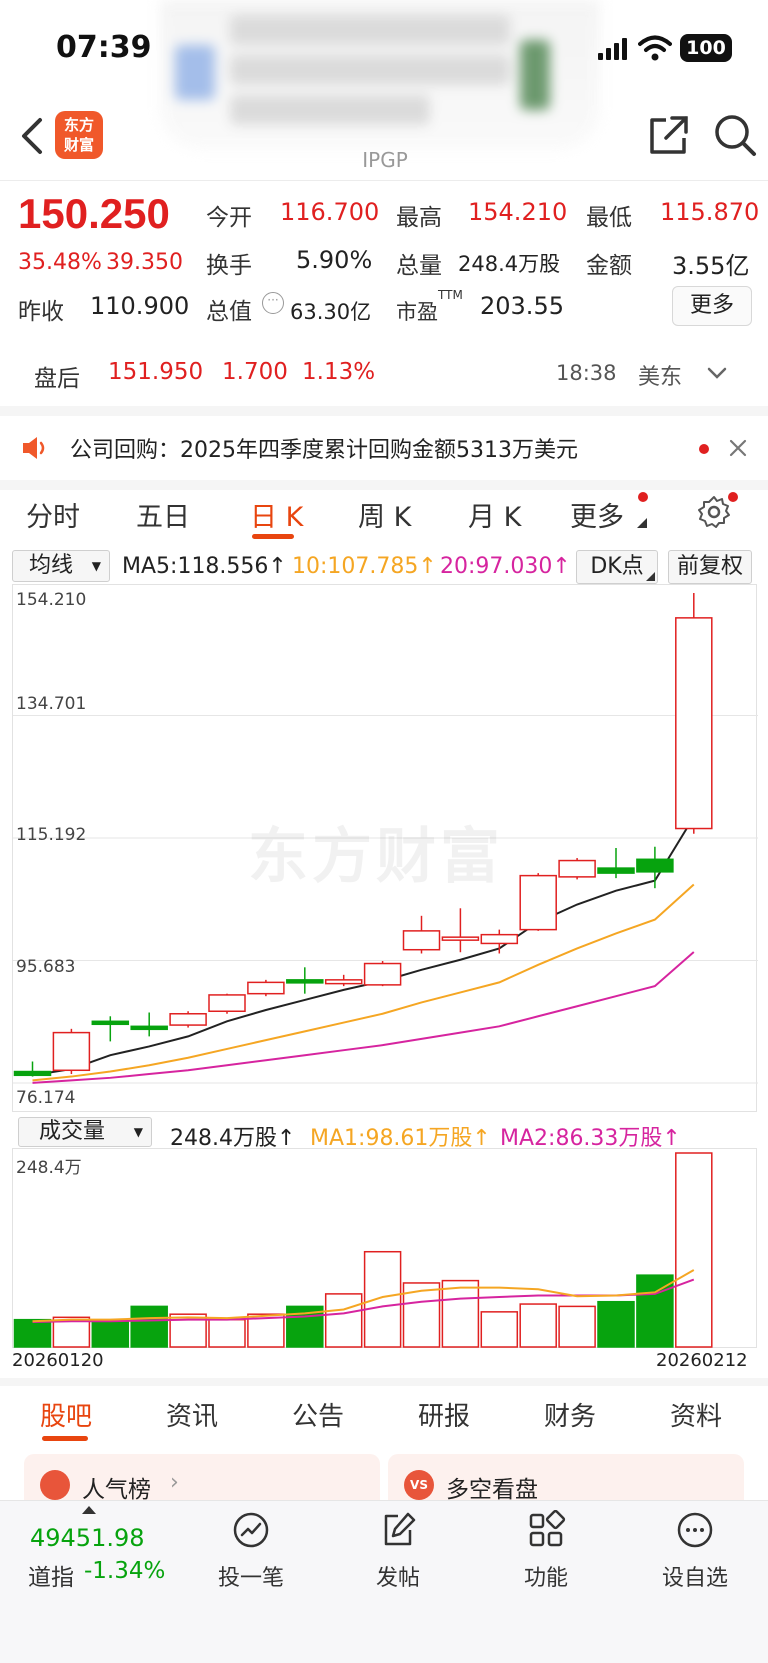  I want to click on start-date-label: 20260120, so click(58, 1360).